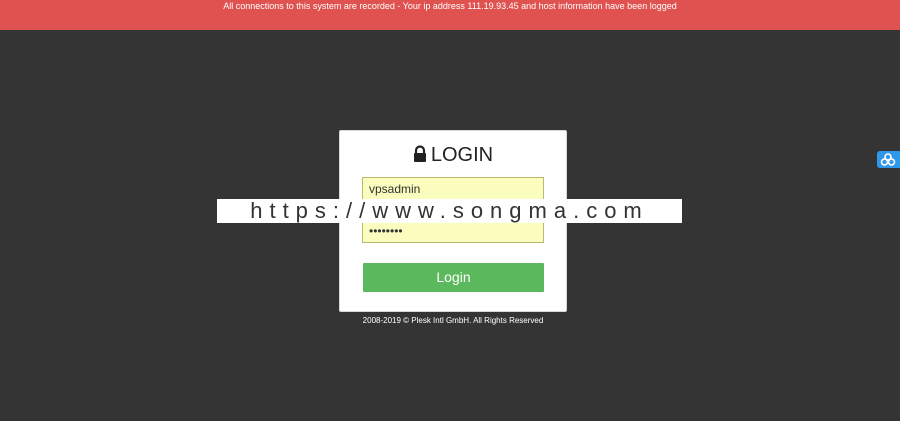  What do you see at coordinates (453, 277) in the screenshot?
I see `login-button: Login` at bounding box center [453, 277].